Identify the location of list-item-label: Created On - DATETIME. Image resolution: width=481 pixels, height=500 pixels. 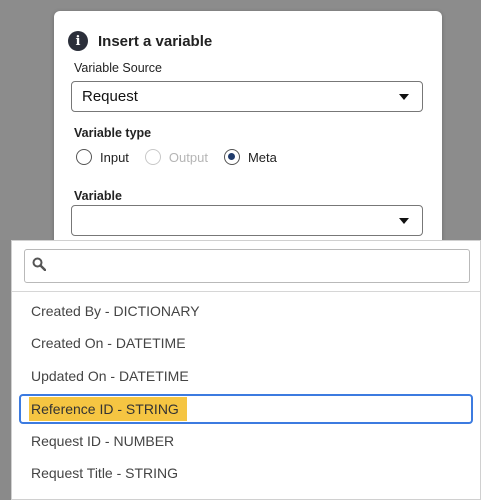
(108, 343).